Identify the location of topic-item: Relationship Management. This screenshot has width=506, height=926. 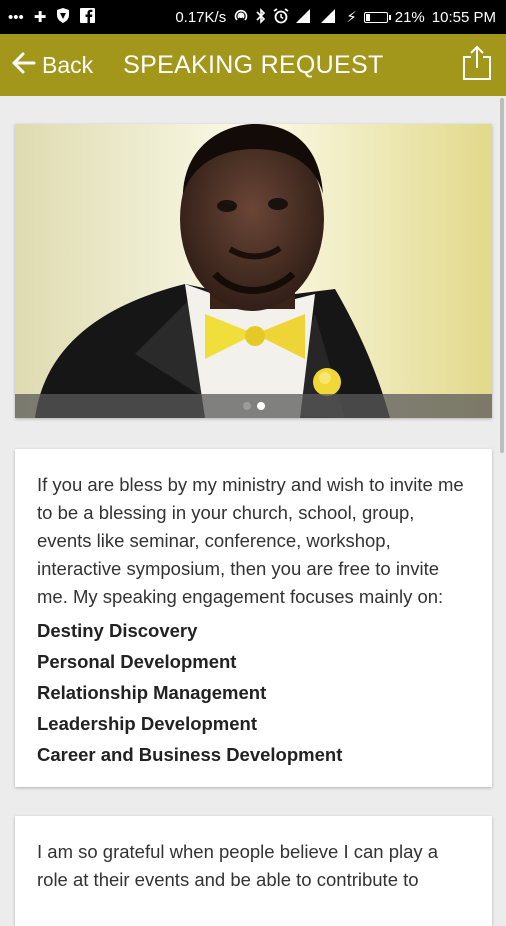
(152, 692).